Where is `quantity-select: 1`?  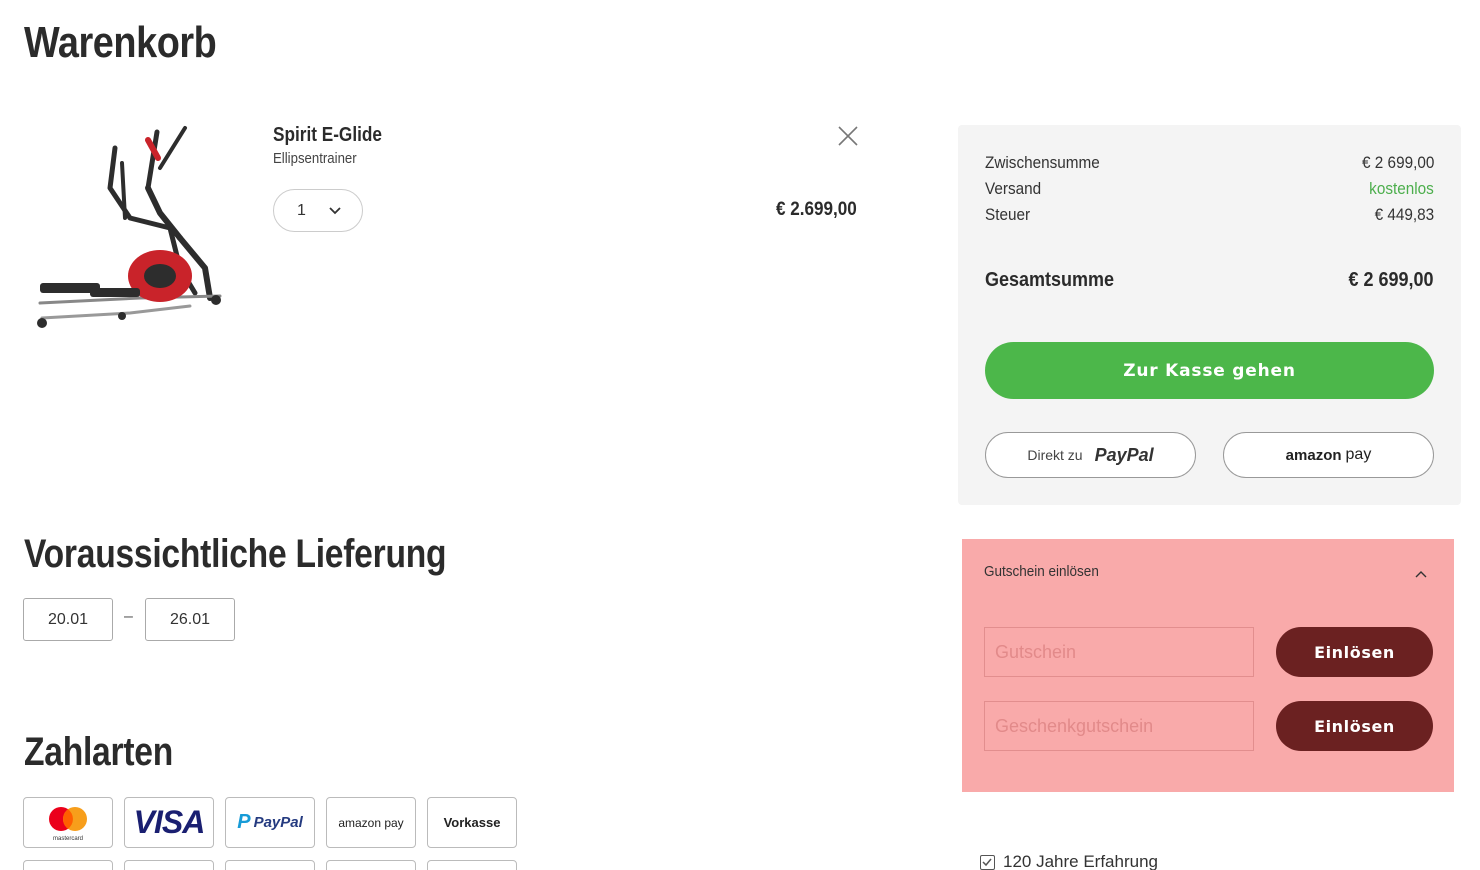 quantity-select: 1 is located at coordinates (318, 210).